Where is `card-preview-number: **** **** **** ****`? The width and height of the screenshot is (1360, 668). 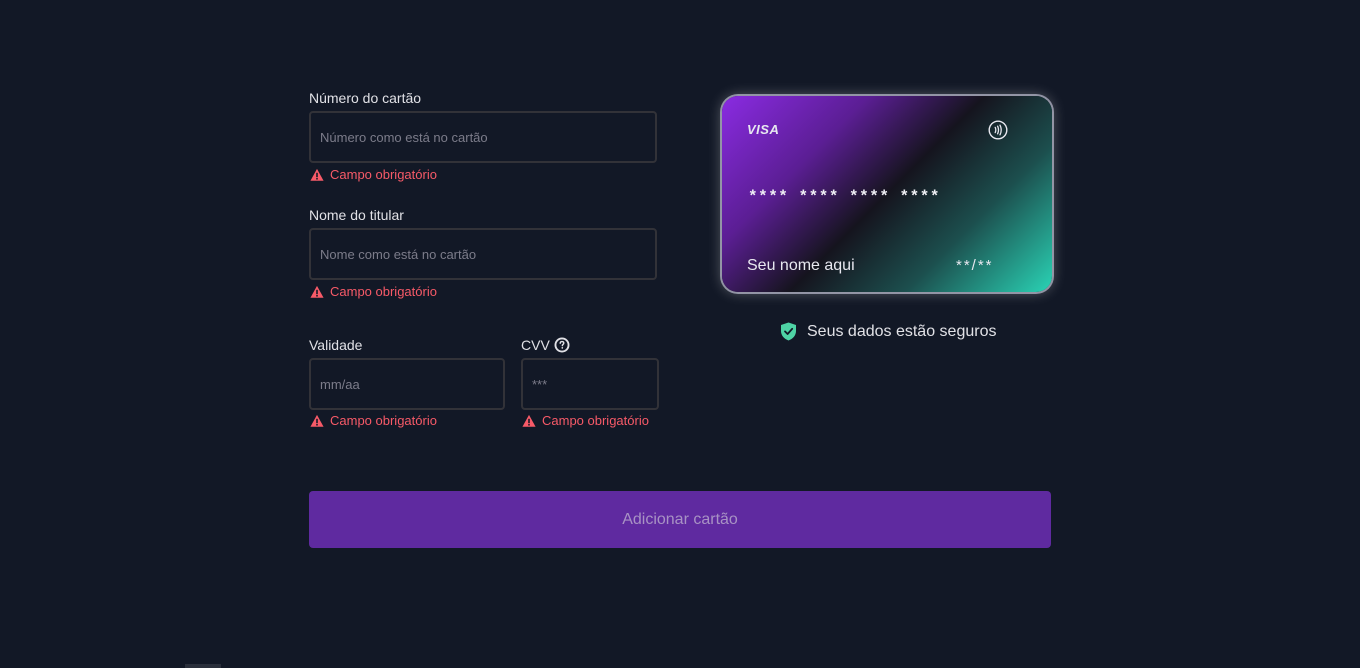
card-preview-number: **** **** **** **** is located at coordinates (844, 197).